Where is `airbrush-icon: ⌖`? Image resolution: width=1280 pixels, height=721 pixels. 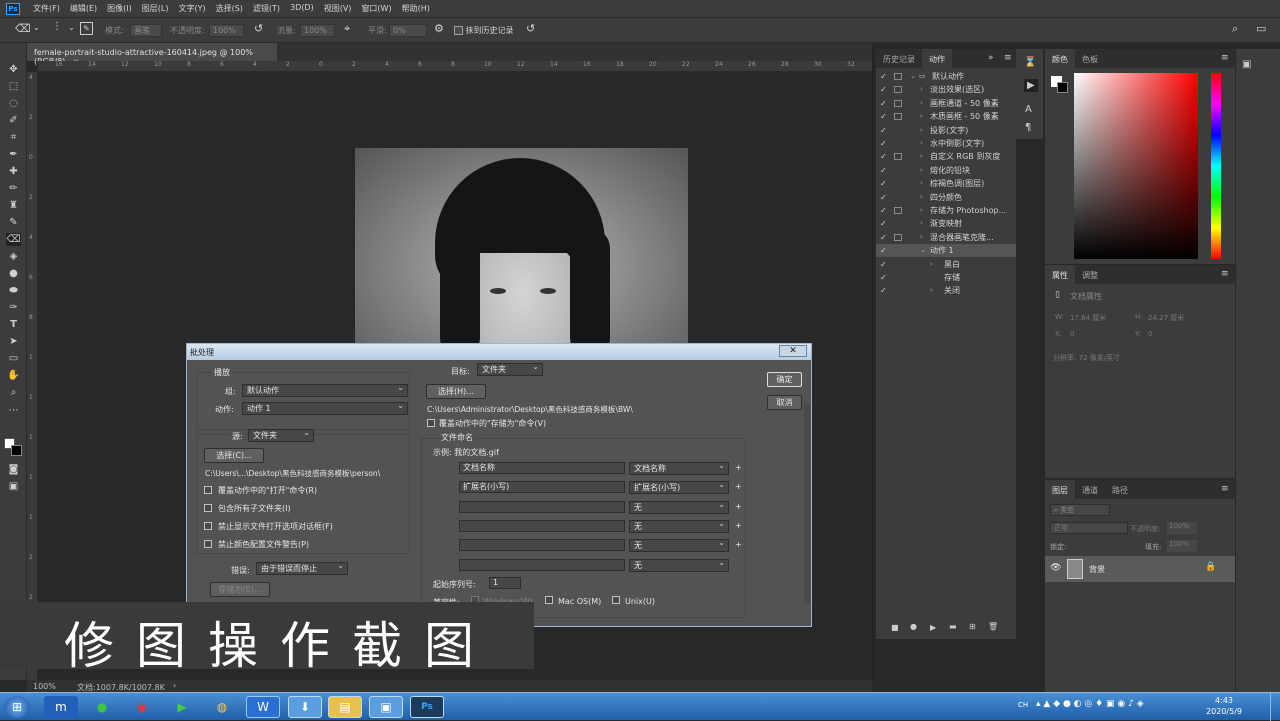
airbrush-icon: ⌖ is located at coordinates (347, 29).